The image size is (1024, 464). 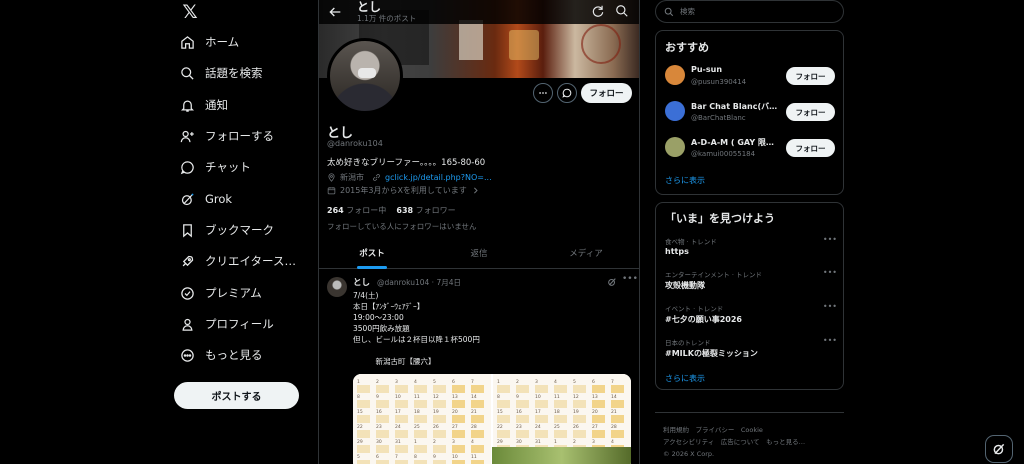 What do you see at coordinates (755, 11) in the screenshot?
I see `search-input` at bounding box center [755, 11].